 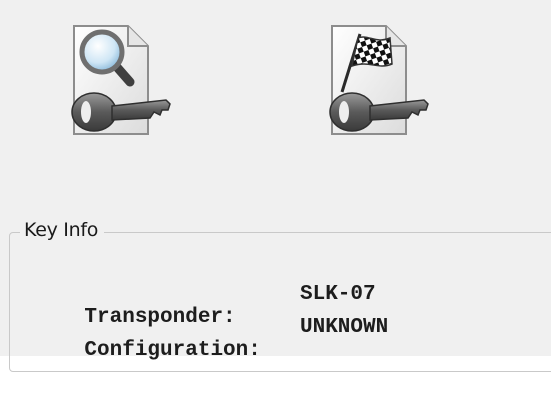 I want to click on read-key-button, so click(x=119, y=77).